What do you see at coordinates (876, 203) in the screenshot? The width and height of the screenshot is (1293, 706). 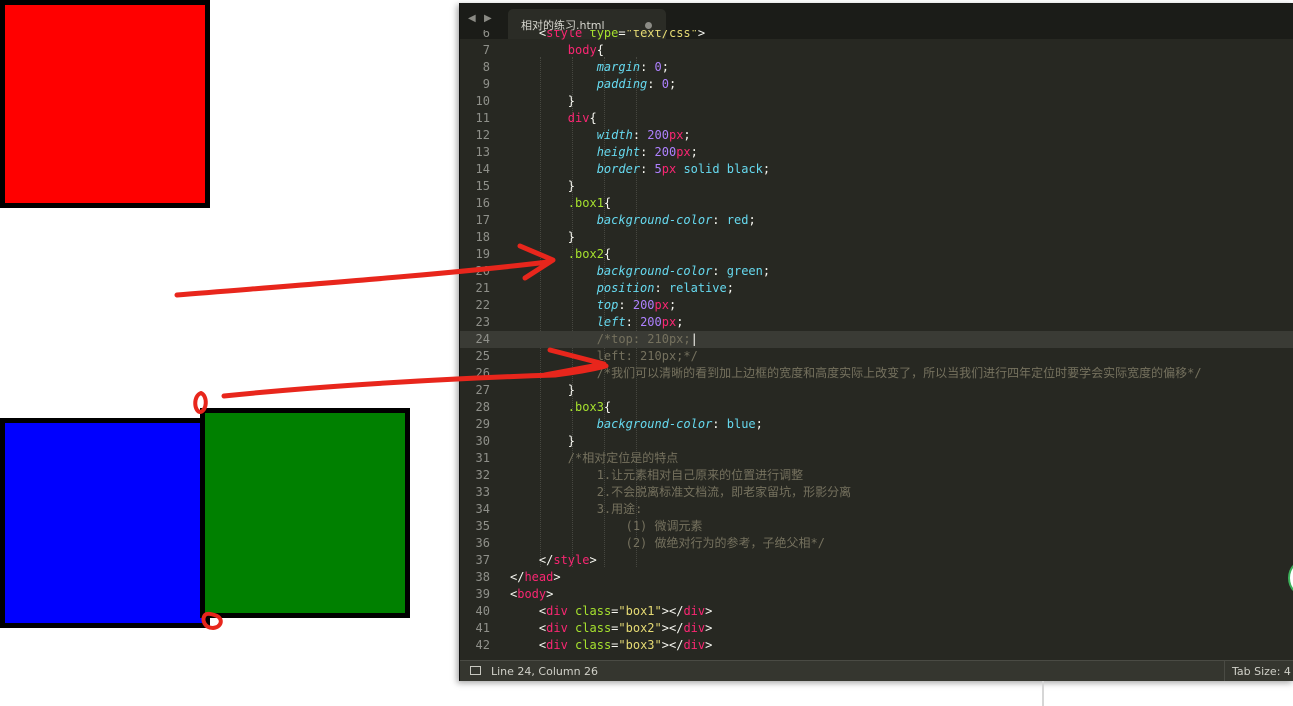 I see `code-line: 16 .box1{` at bounding box center [876, 203].